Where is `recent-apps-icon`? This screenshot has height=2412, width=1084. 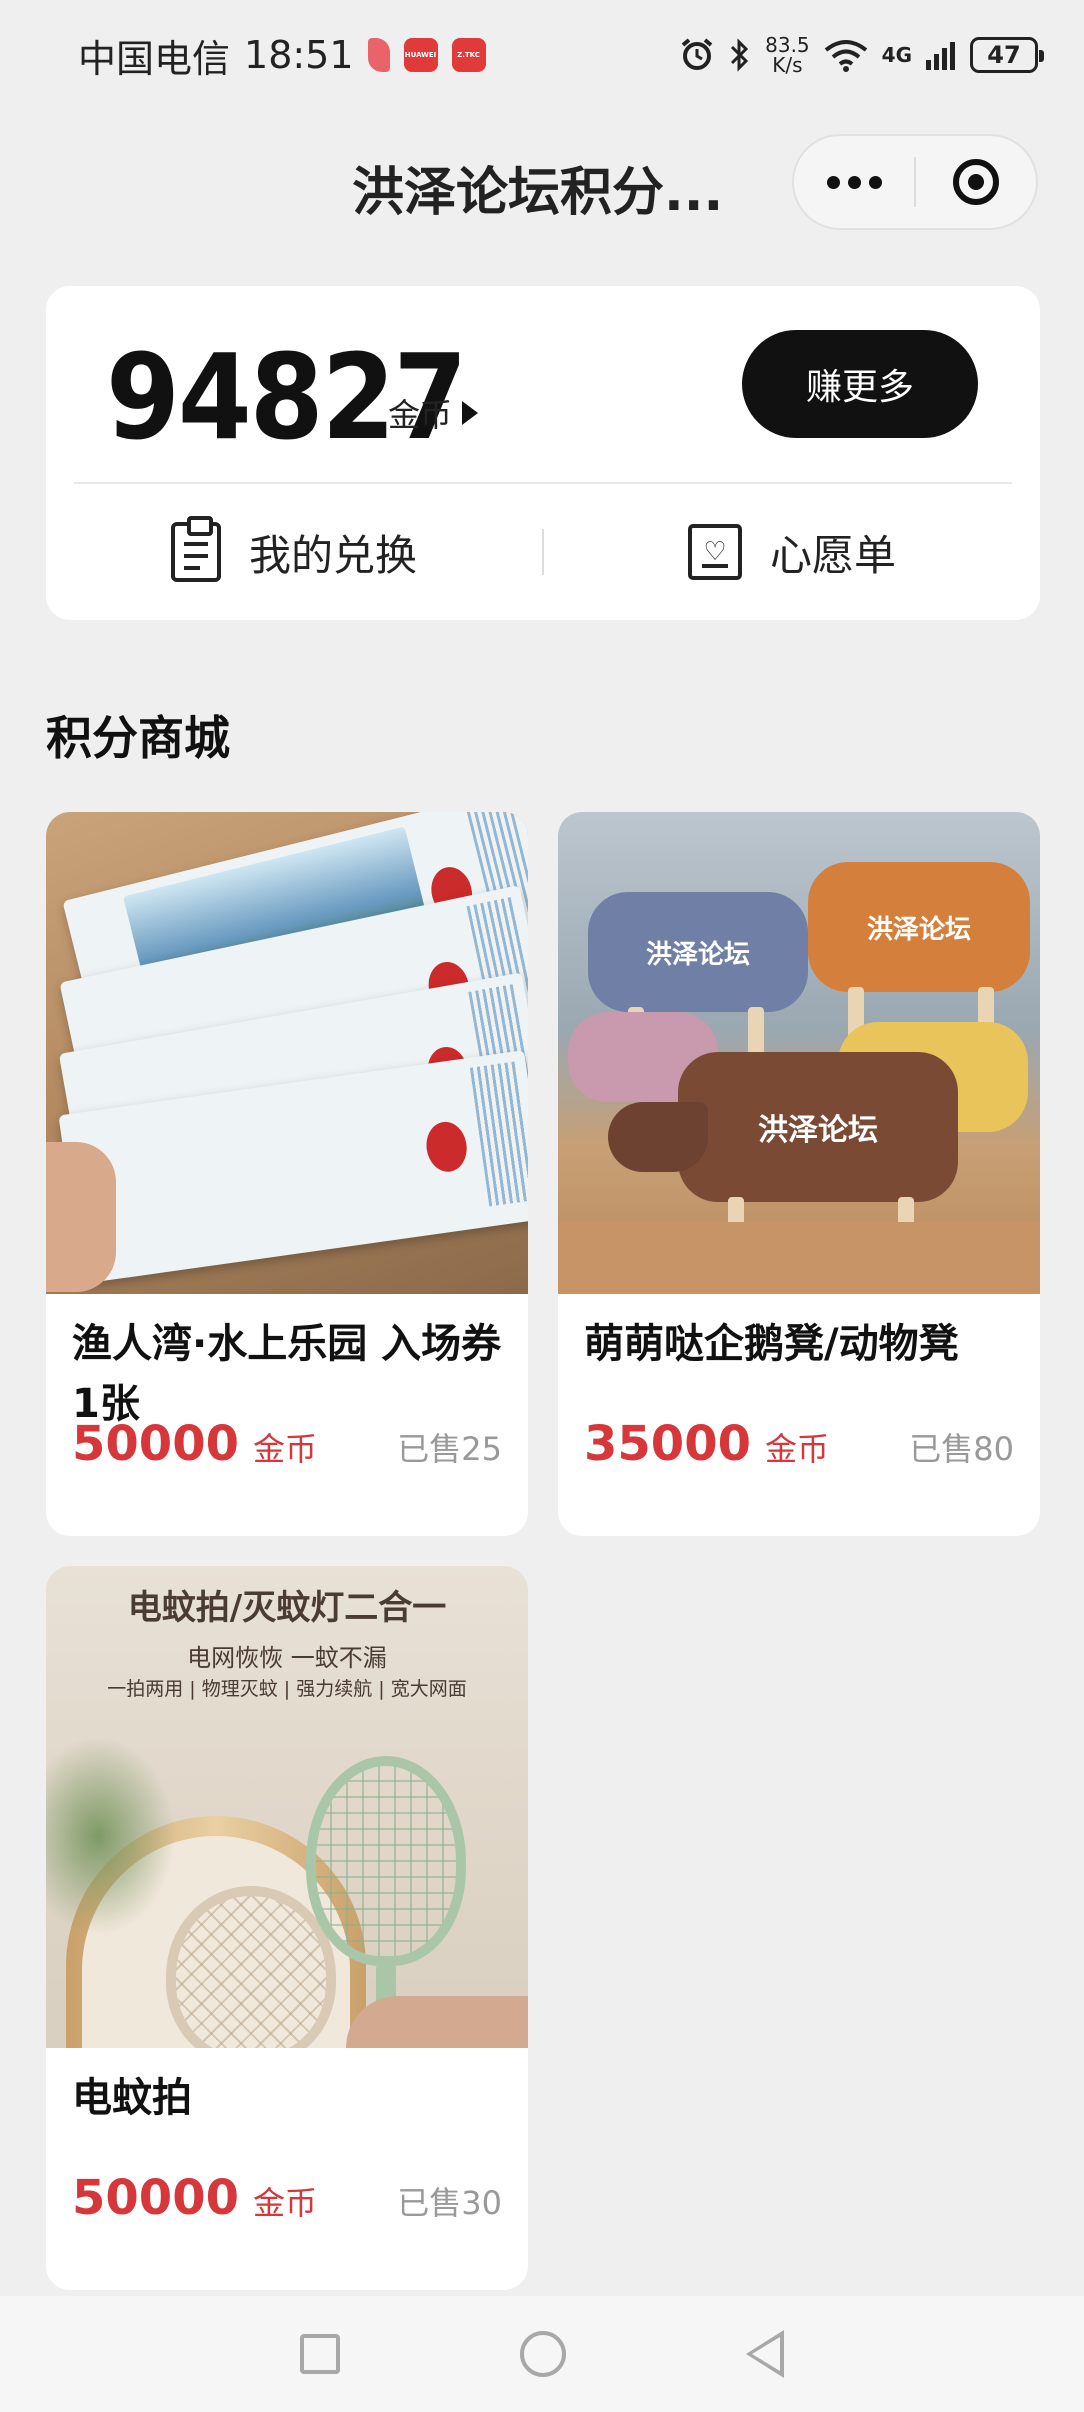
recent-apps-icon is located at coordinates (320, 2354).